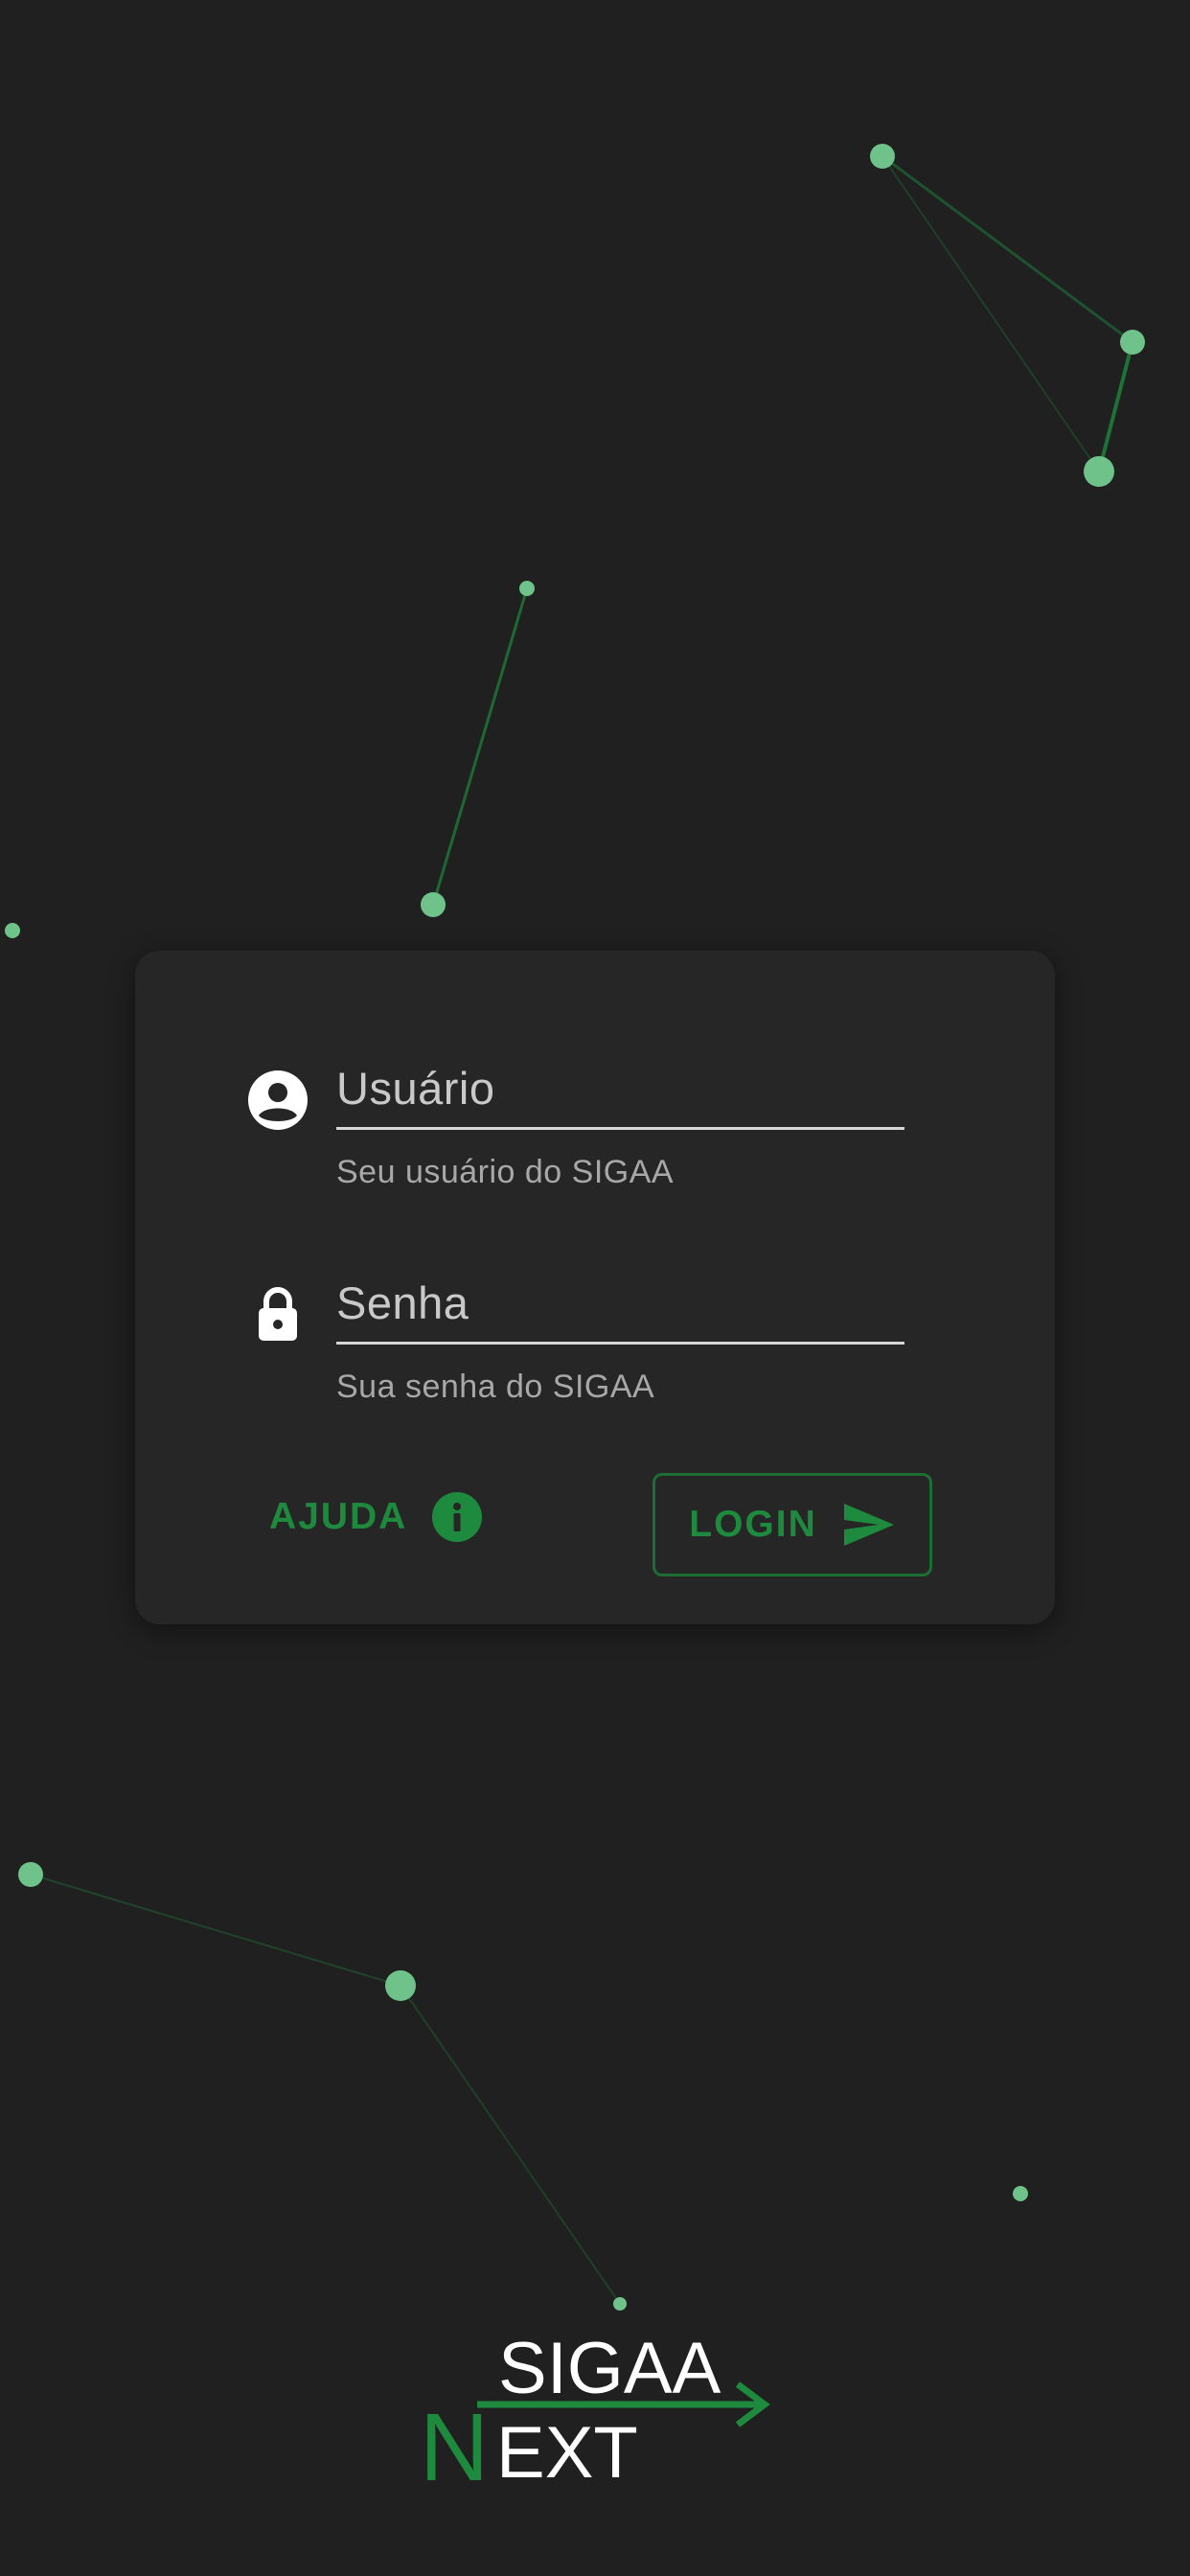  Describe the element at coordinates (620, 1312) in the screenshot. I see `password-input` at that location.